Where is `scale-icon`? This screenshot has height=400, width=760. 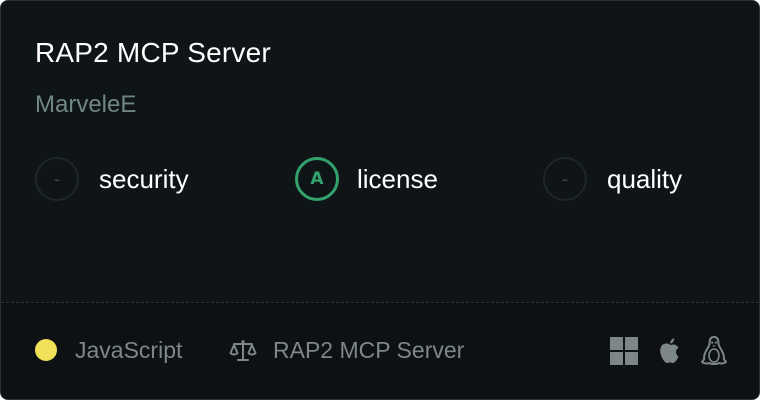 scale-icon is located at coordinates (243, 350).